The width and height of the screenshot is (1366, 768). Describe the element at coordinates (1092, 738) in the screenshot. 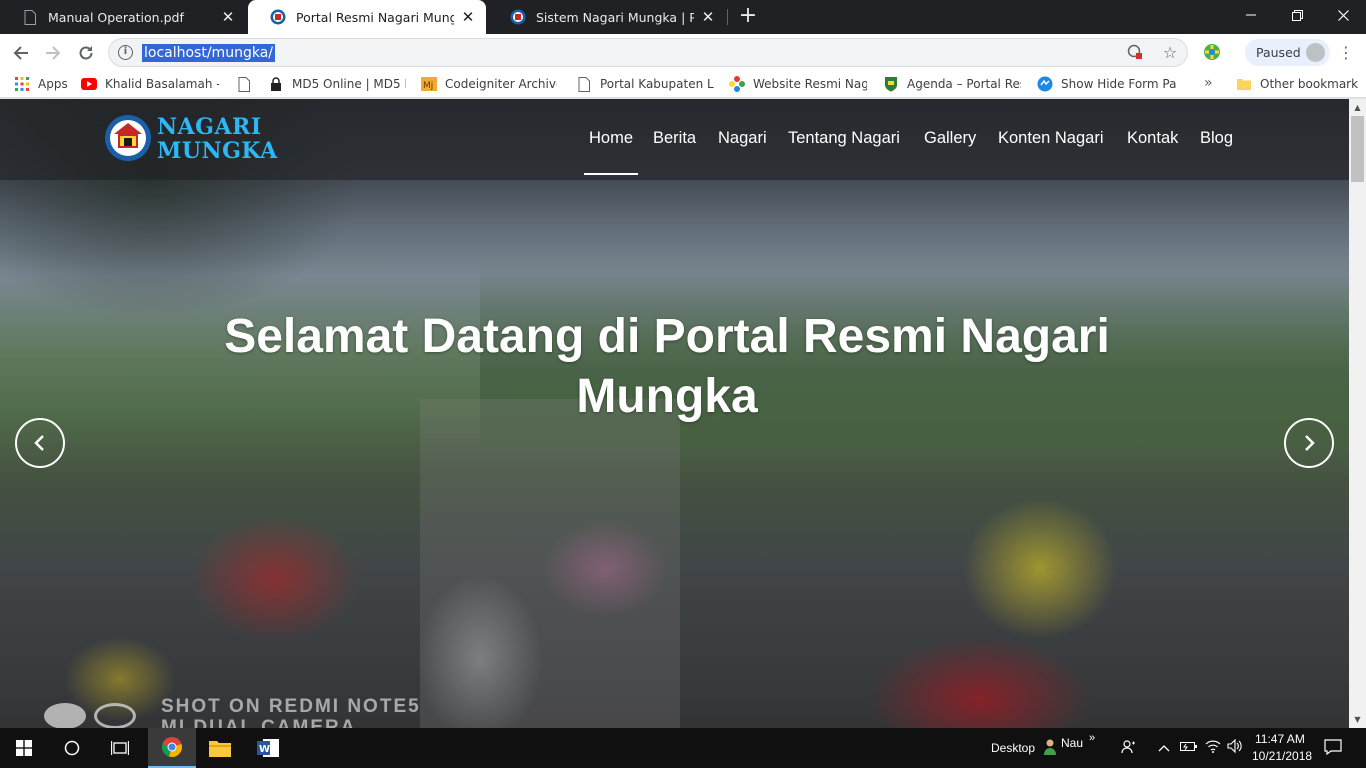

I see `toolbar-chevron: »` at that location.